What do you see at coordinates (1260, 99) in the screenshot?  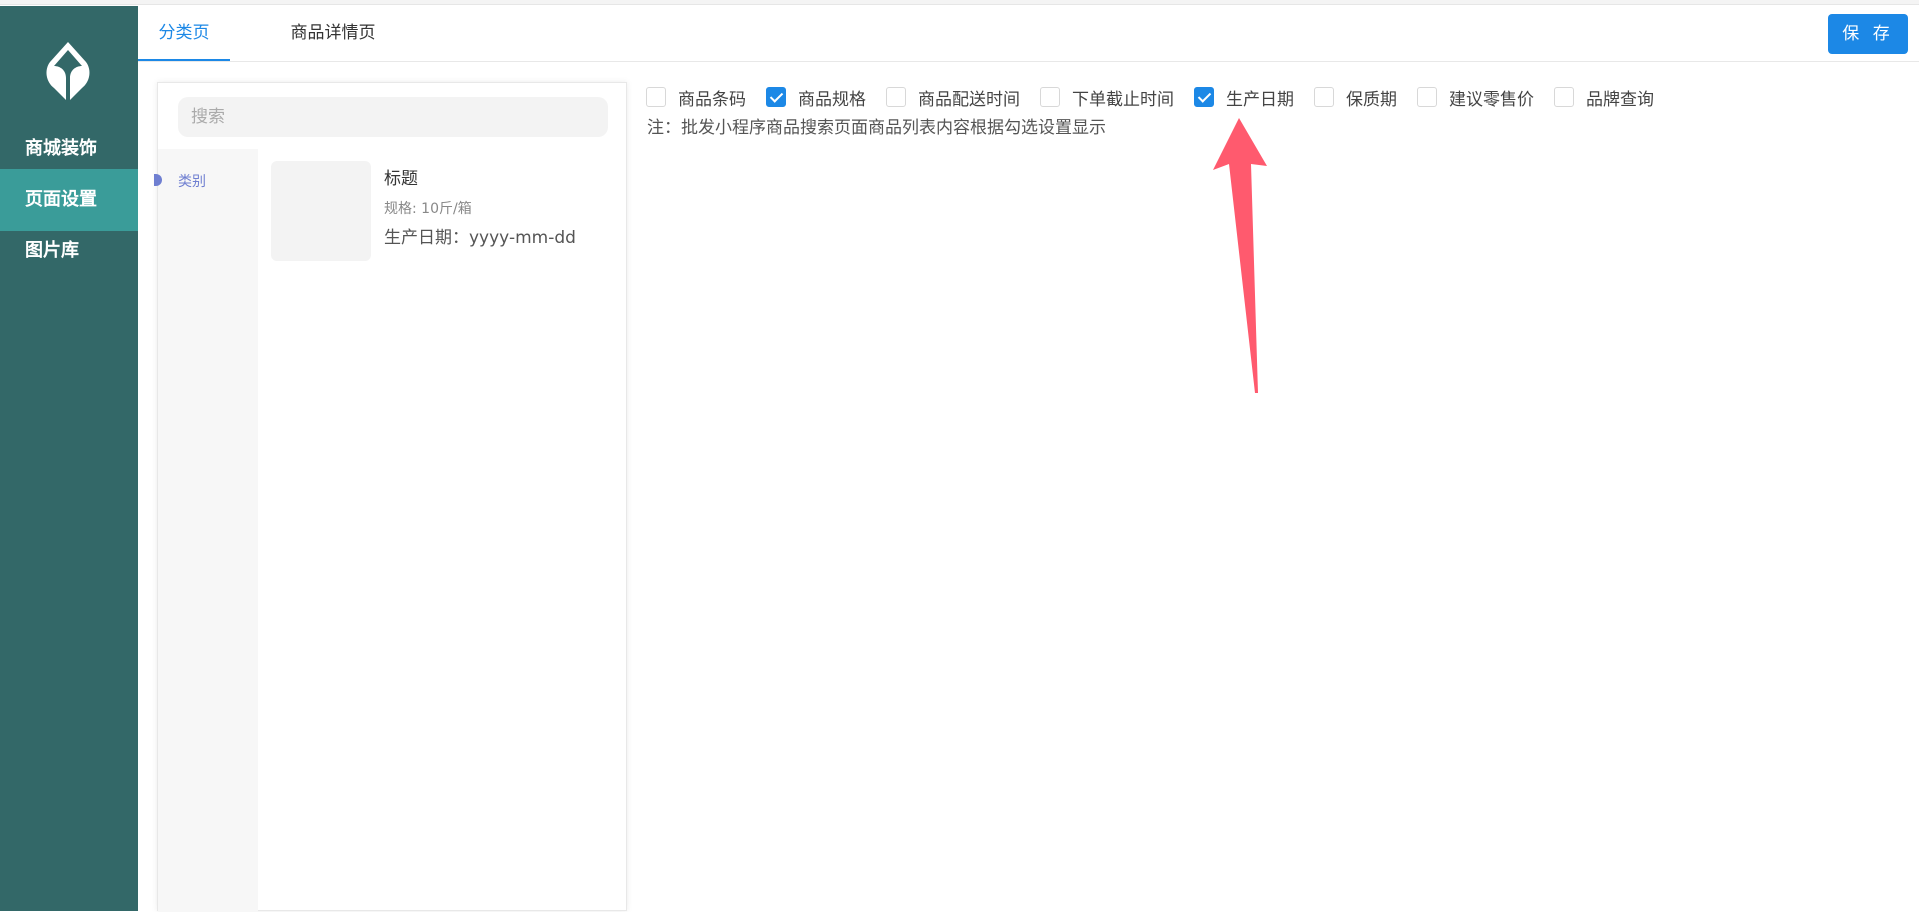 I see `option-label: 生产日期` at bounding box center [1260, 99].